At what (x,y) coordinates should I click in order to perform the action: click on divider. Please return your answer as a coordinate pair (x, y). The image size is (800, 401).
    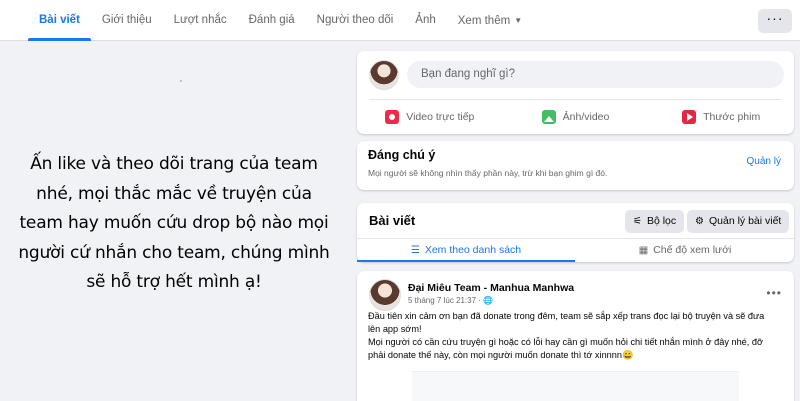
    Looking at the image, I should click on (575, 99).